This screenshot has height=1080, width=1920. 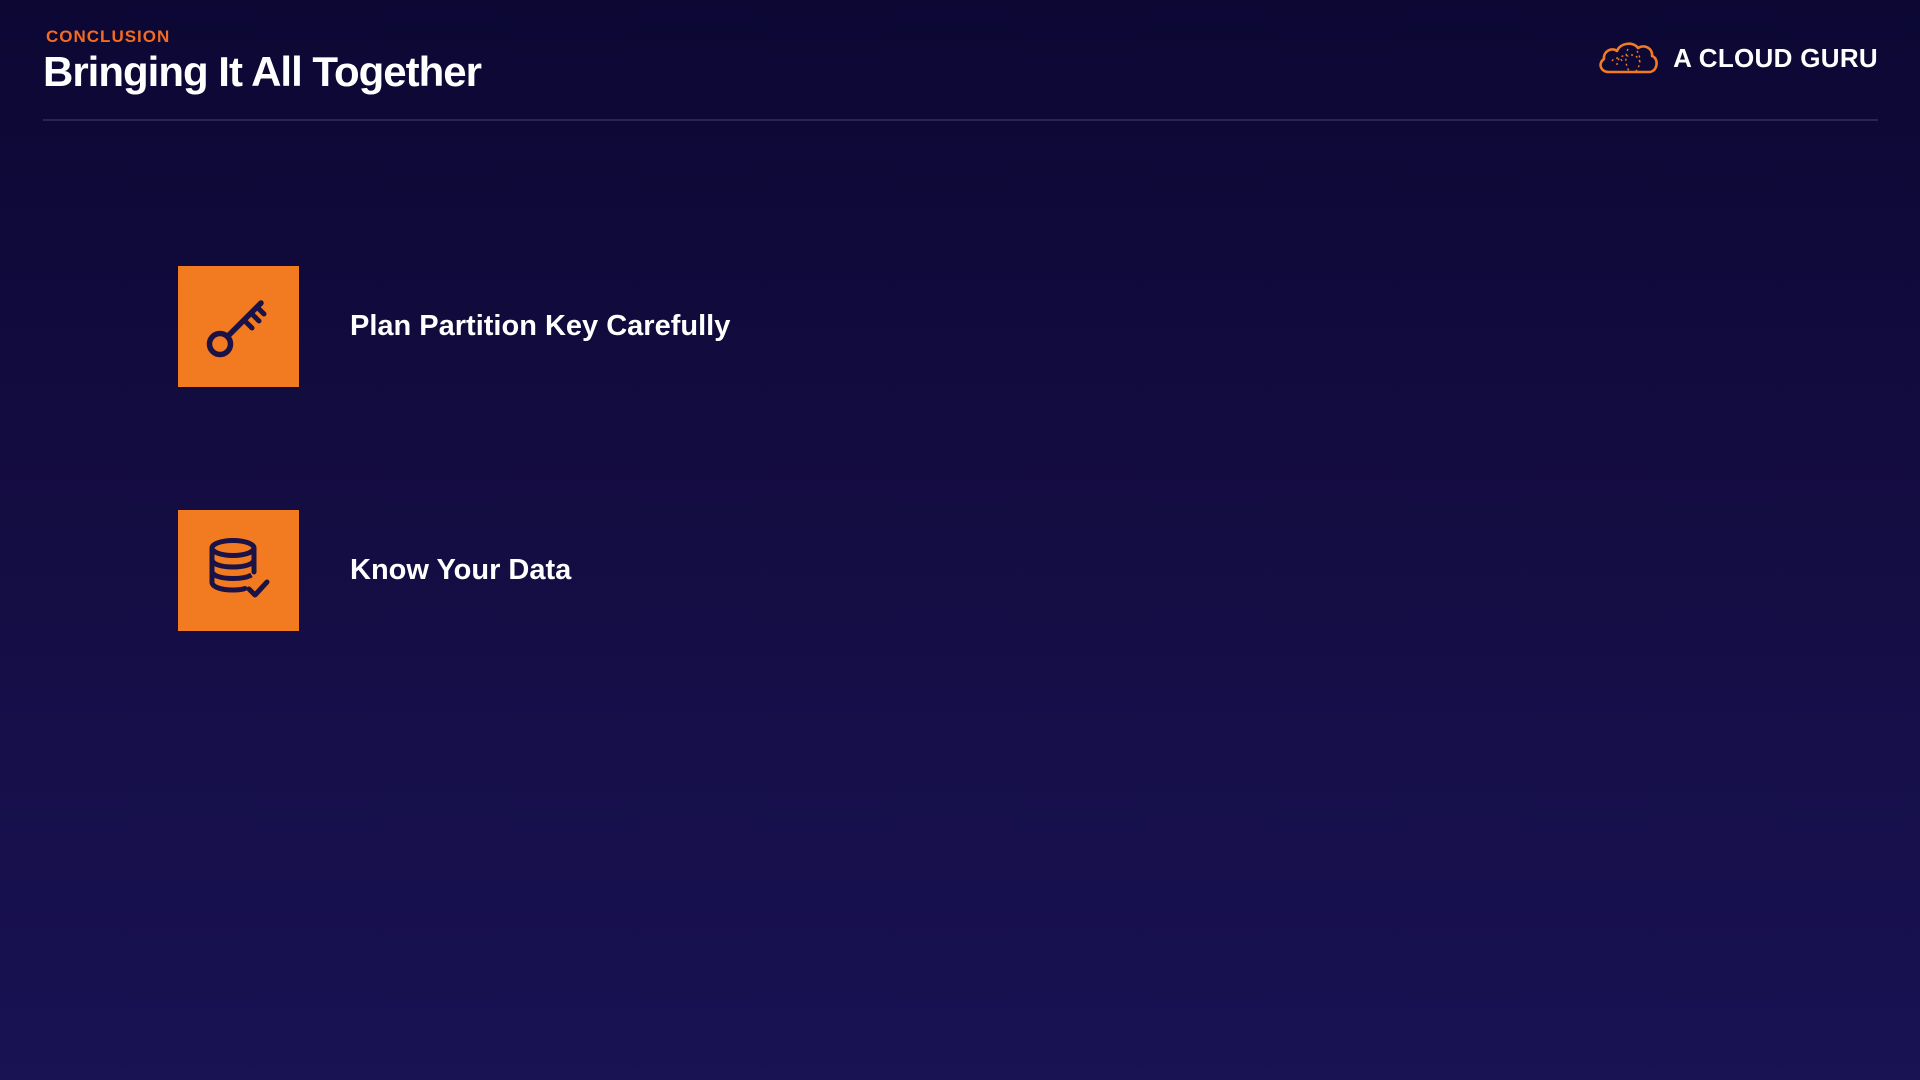 What do you see at coordinates (461, 570) in the screenshot?
I see `item-label: Know Your Data` at bounding box center [461, 570].